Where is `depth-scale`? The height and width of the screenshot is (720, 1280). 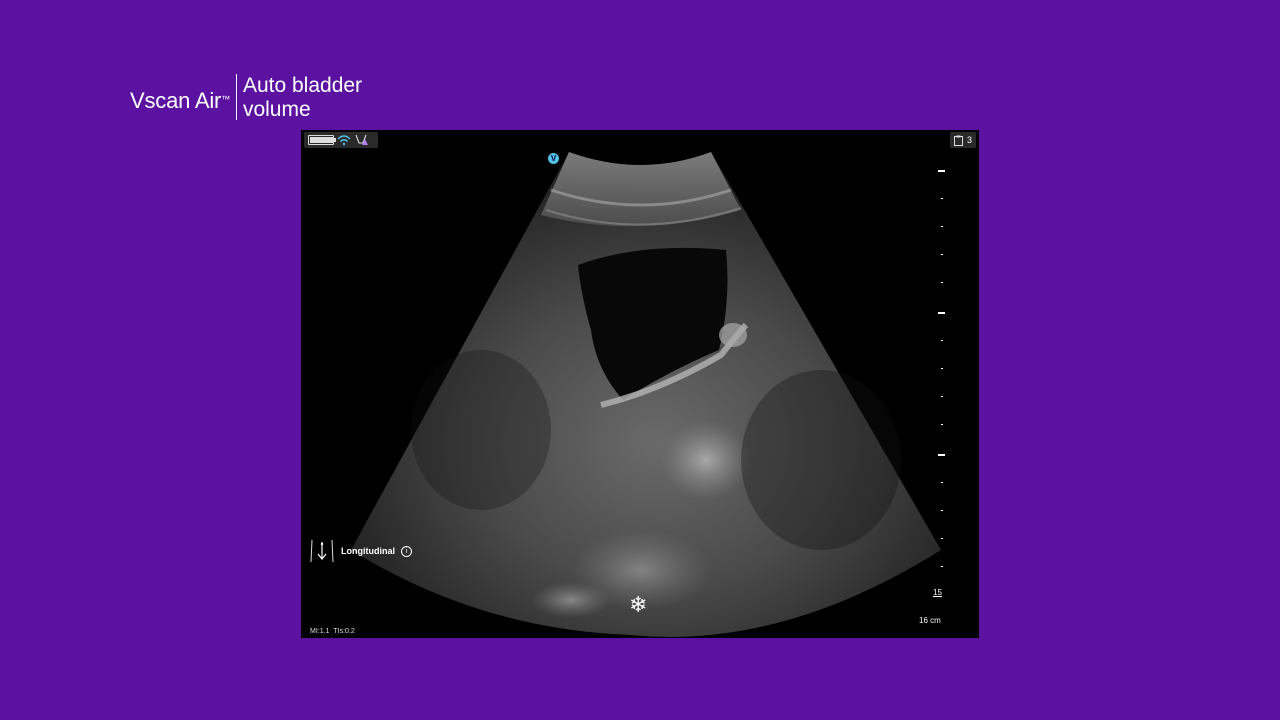
depth-scale is located at coordinates (941, 376).